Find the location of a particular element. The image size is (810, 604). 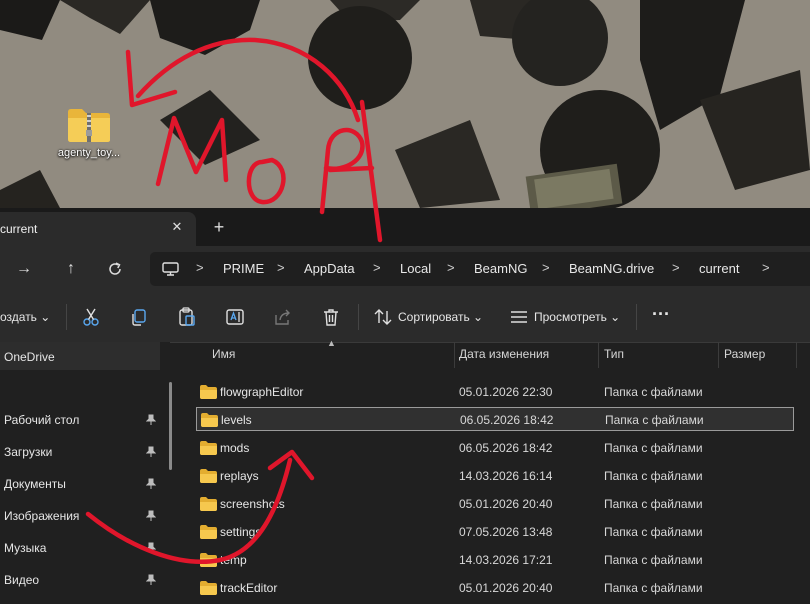

column-divider is located at coordinates (796, 355).